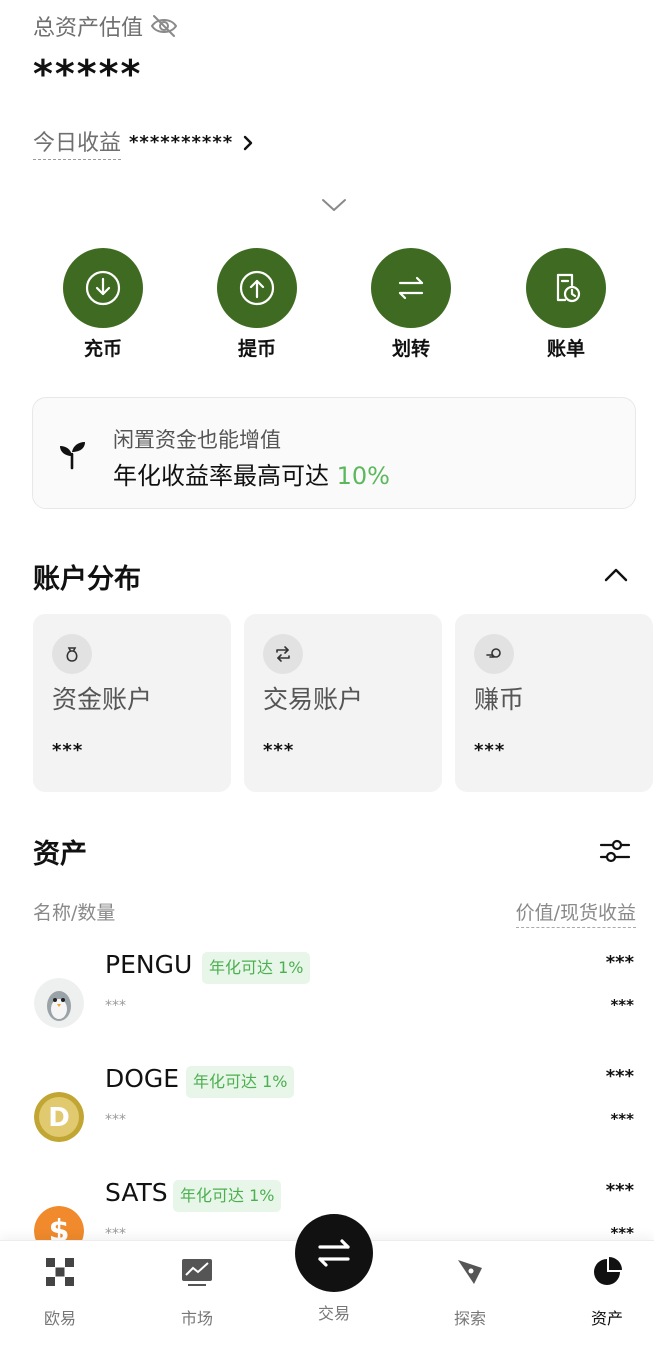  What do you see at coordinates (566, 304) in the screenshot?
I see `bill-button: 账单` at bounding box center [566, 304].